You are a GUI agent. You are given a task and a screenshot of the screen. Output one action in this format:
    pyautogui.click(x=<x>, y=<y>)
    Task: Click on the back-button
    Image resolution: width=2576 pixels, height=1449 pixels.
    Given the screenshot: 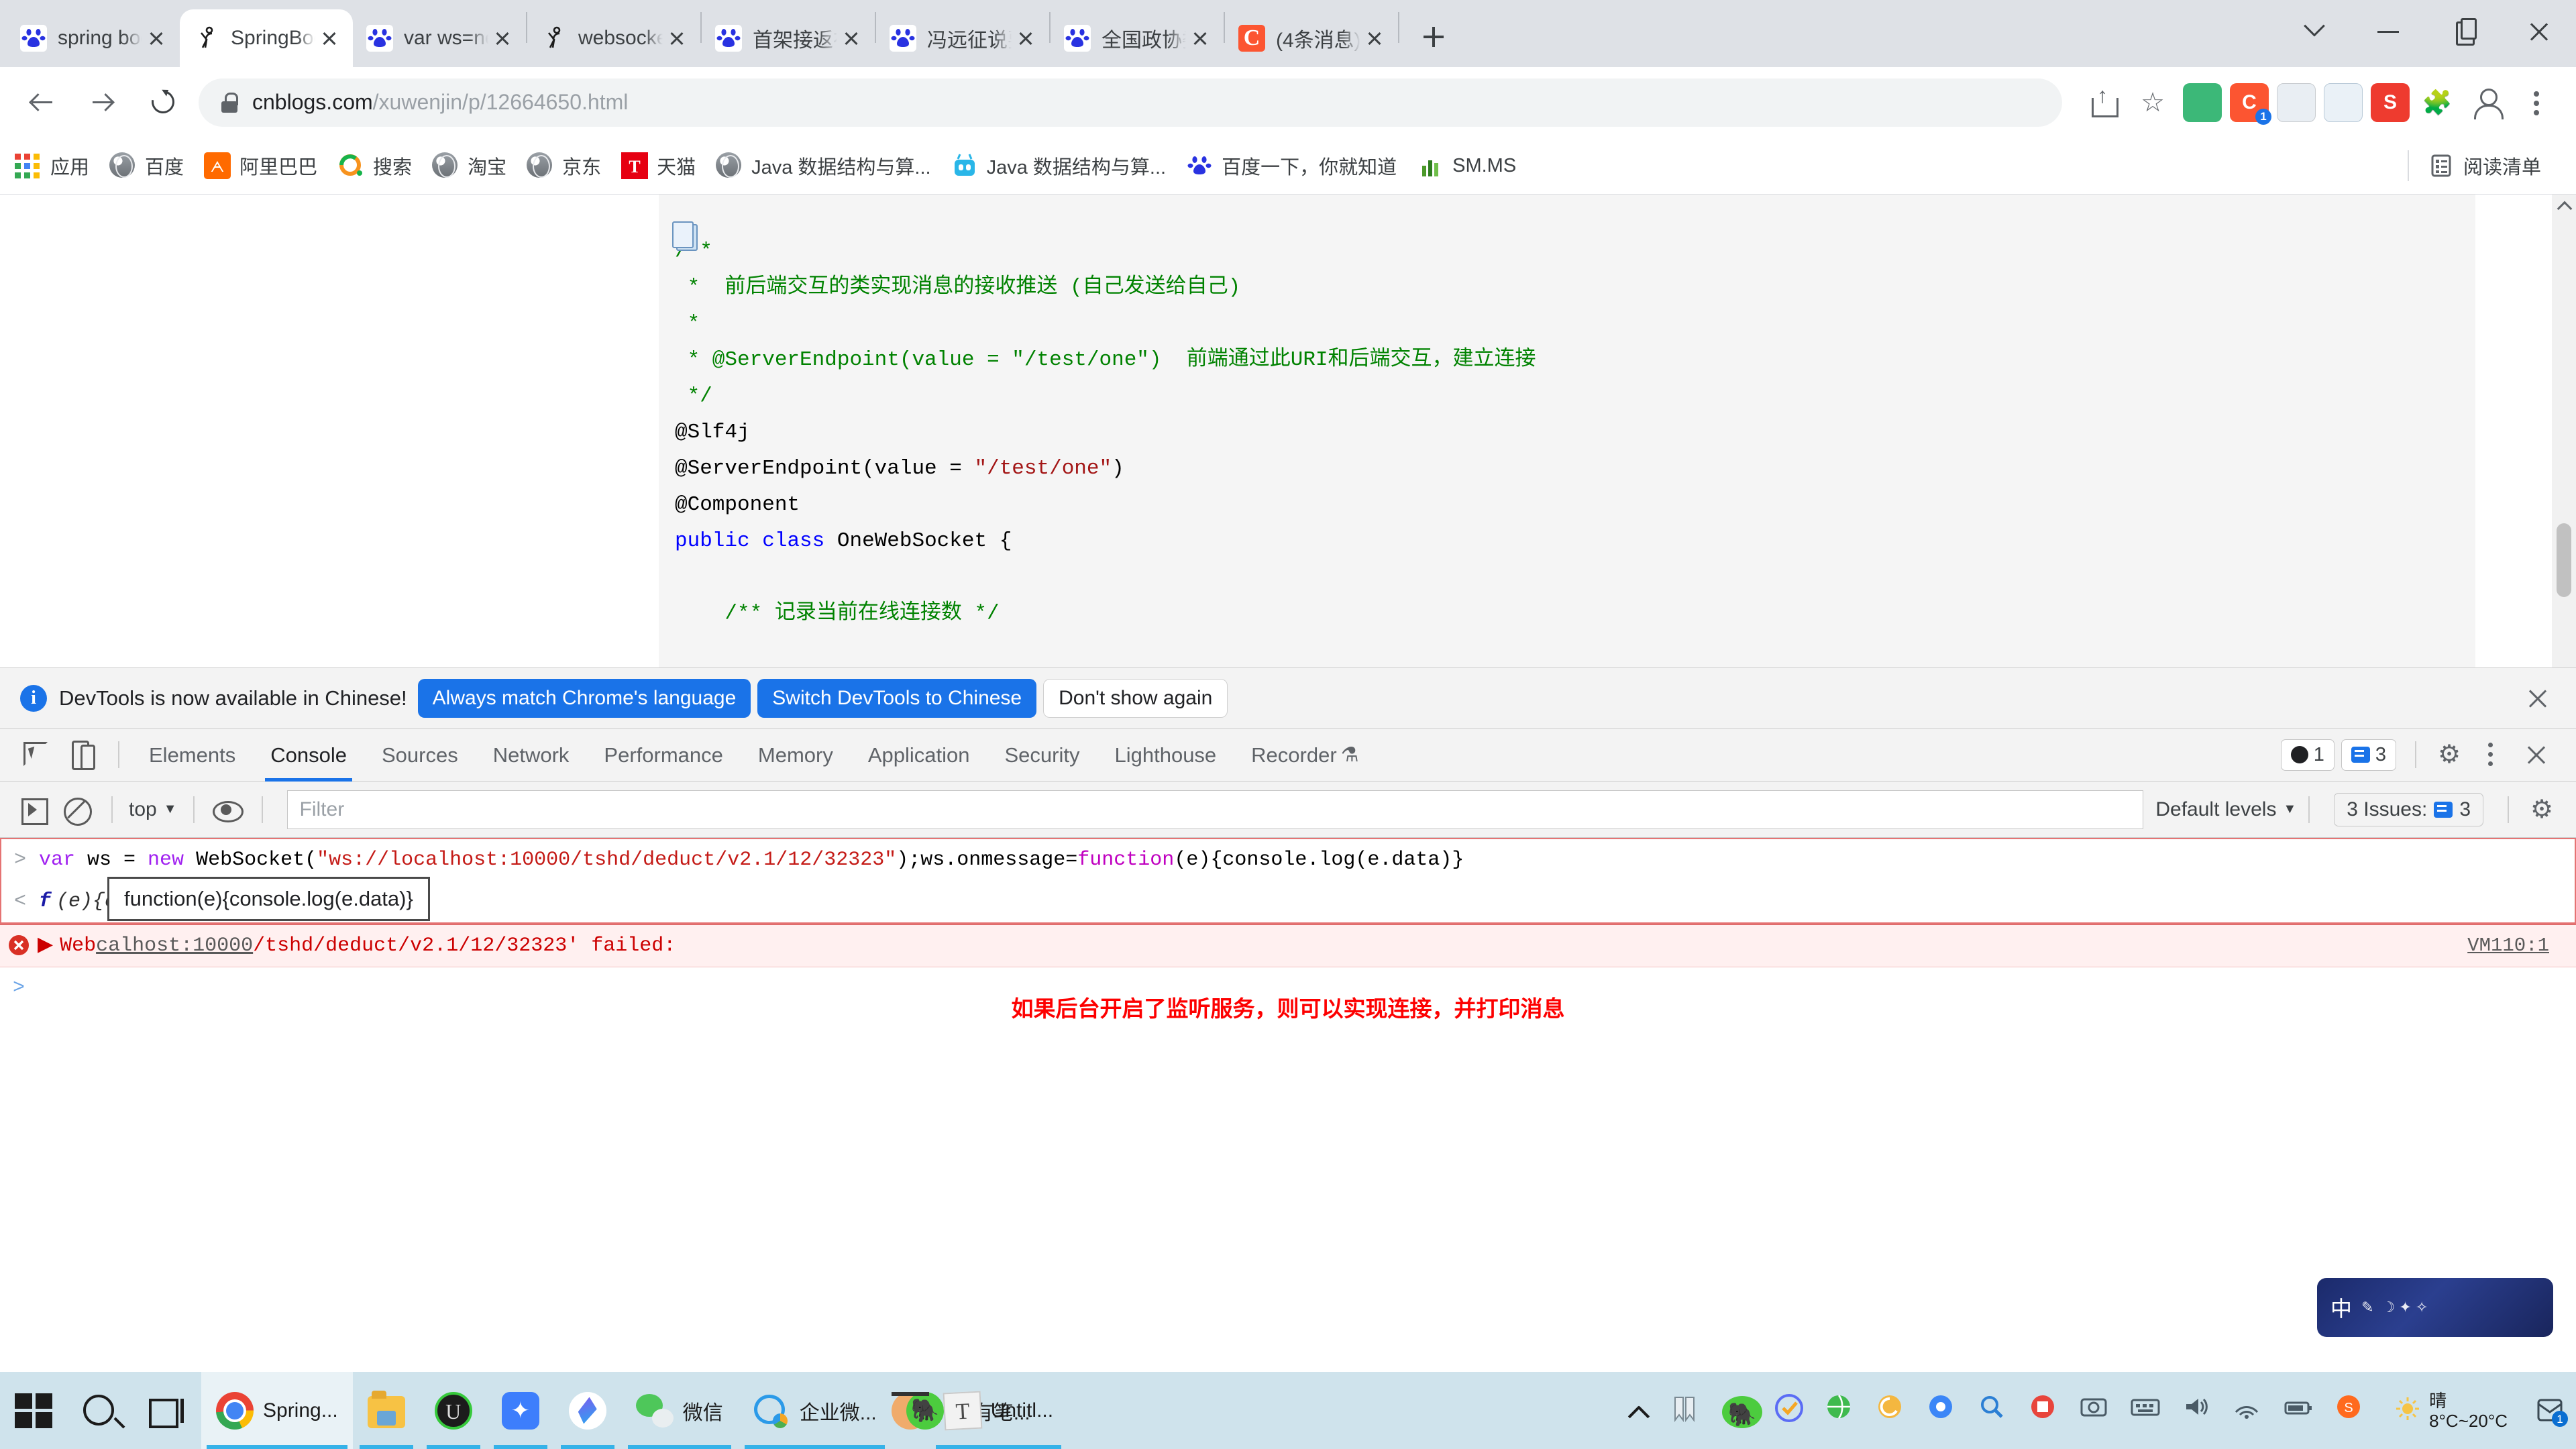 What is the action you would take?
    pyautogui.click(x=41, y=102)
    